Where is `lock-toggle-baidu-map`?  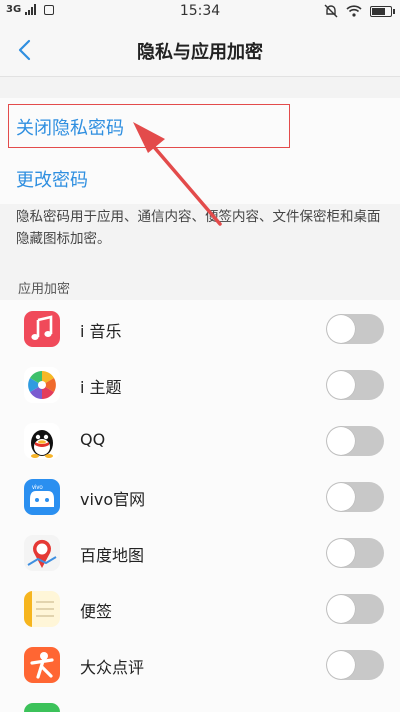 lock-toggle-baidu-map is located at coordinates (355, 553).